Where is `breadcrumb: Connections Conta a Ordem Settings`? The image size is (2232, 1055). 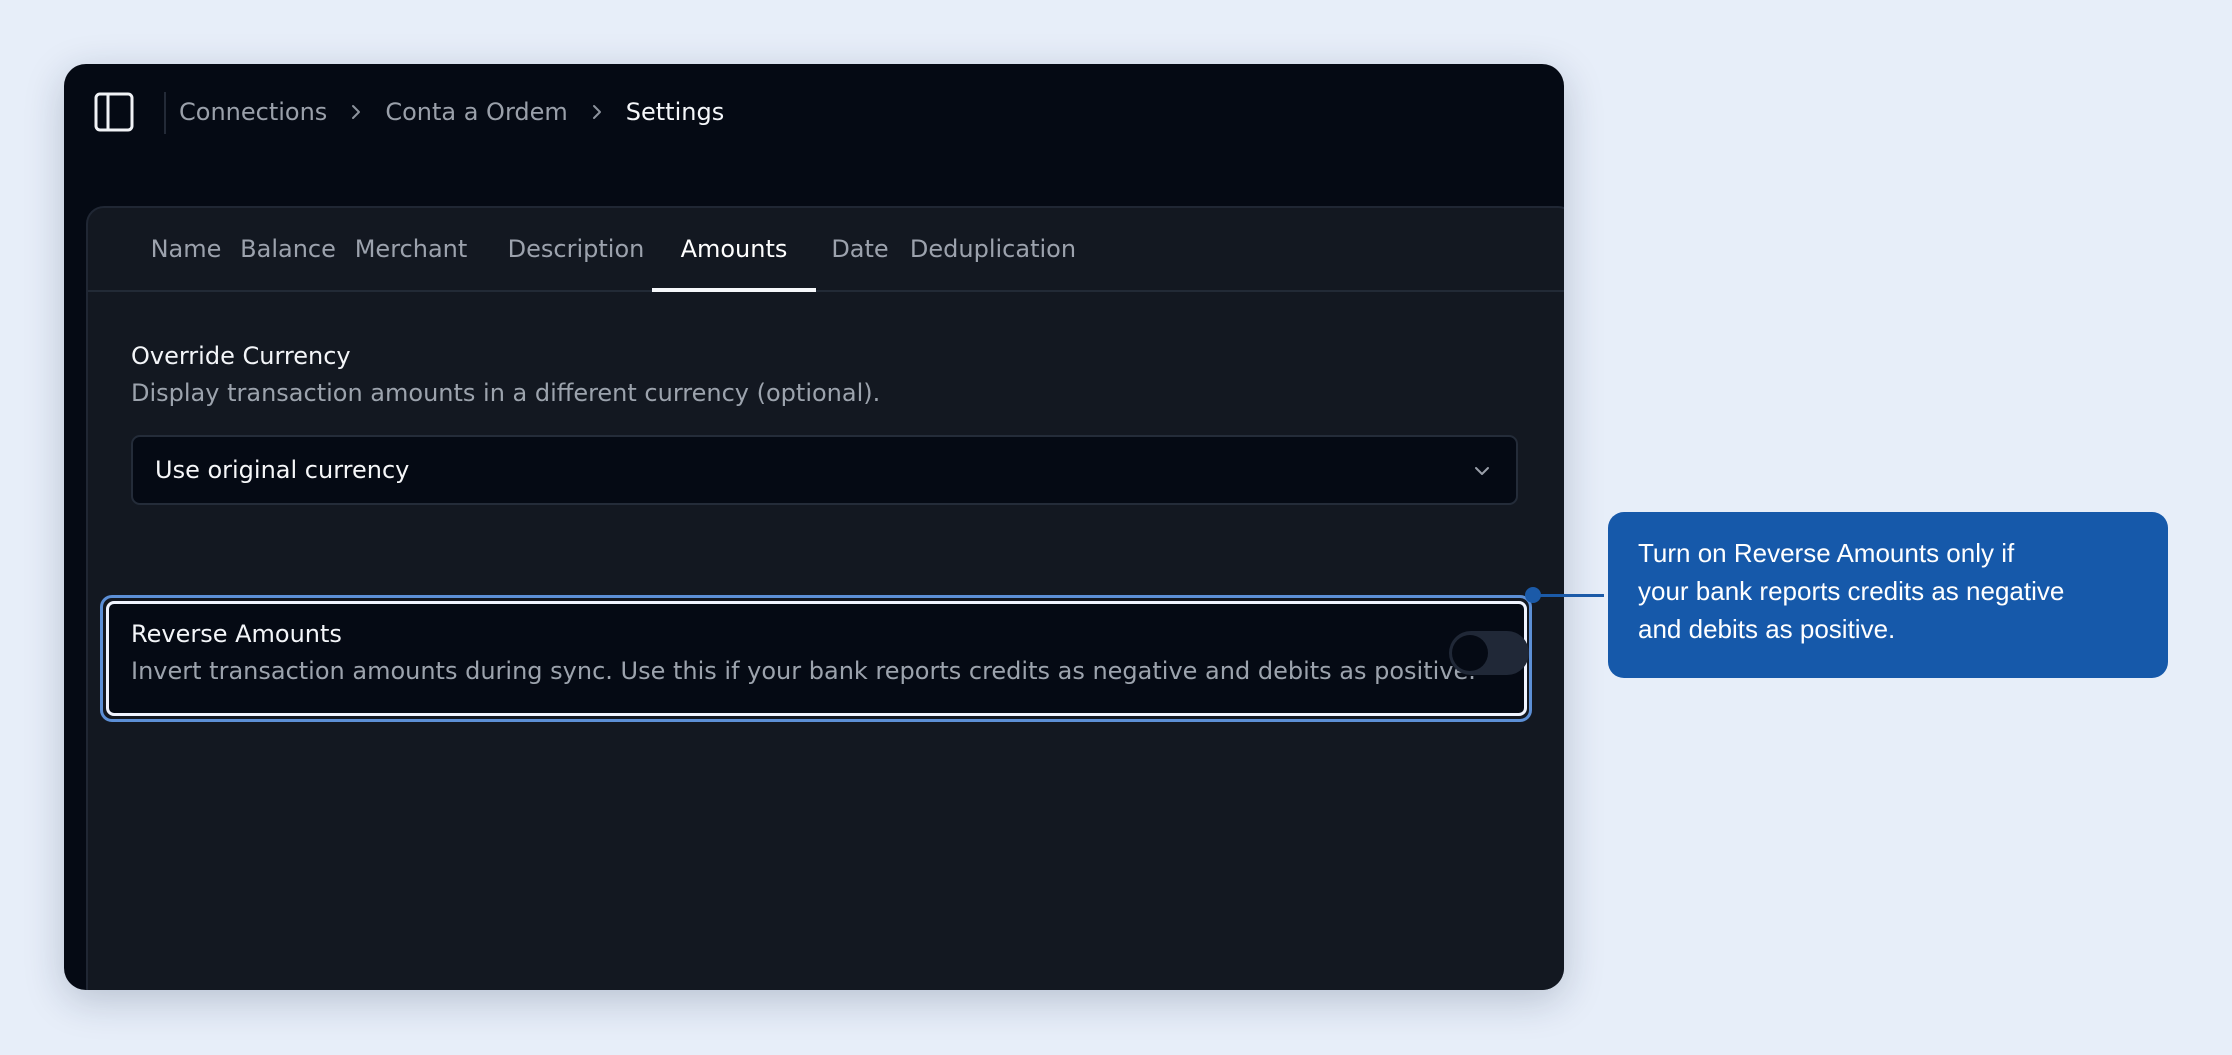
breadcrumb: Connections Conta a Ordem Settings is located at coordinates (451, 112).